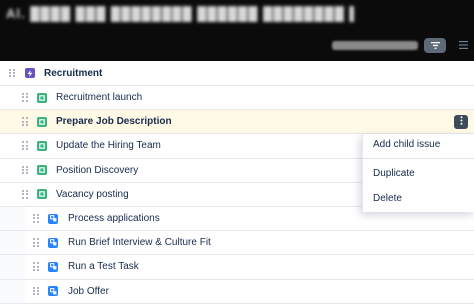 The width and height of the screenshot is (474, 305). Describe the element at coordinates (394, 173) in the screenshot. I see `menu-item-duplicate: Duplicate` at that location.